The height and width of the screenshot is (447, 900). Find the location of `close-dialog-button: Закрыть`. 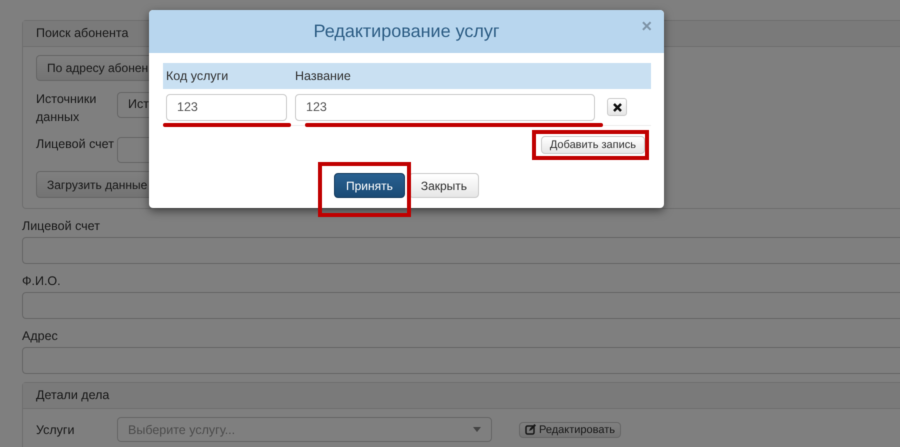

close-dialog-button: Закрыть is located at coordinates (444, 185).